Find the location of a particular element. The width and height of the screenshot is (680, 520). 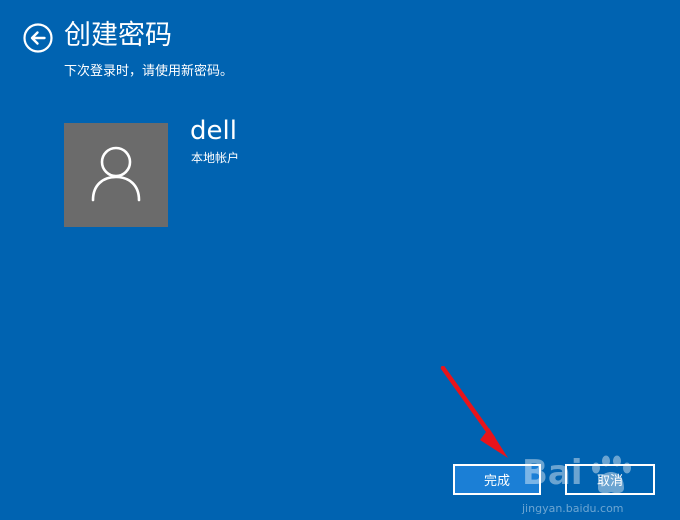

avatar is located at coordinates (116, 175).